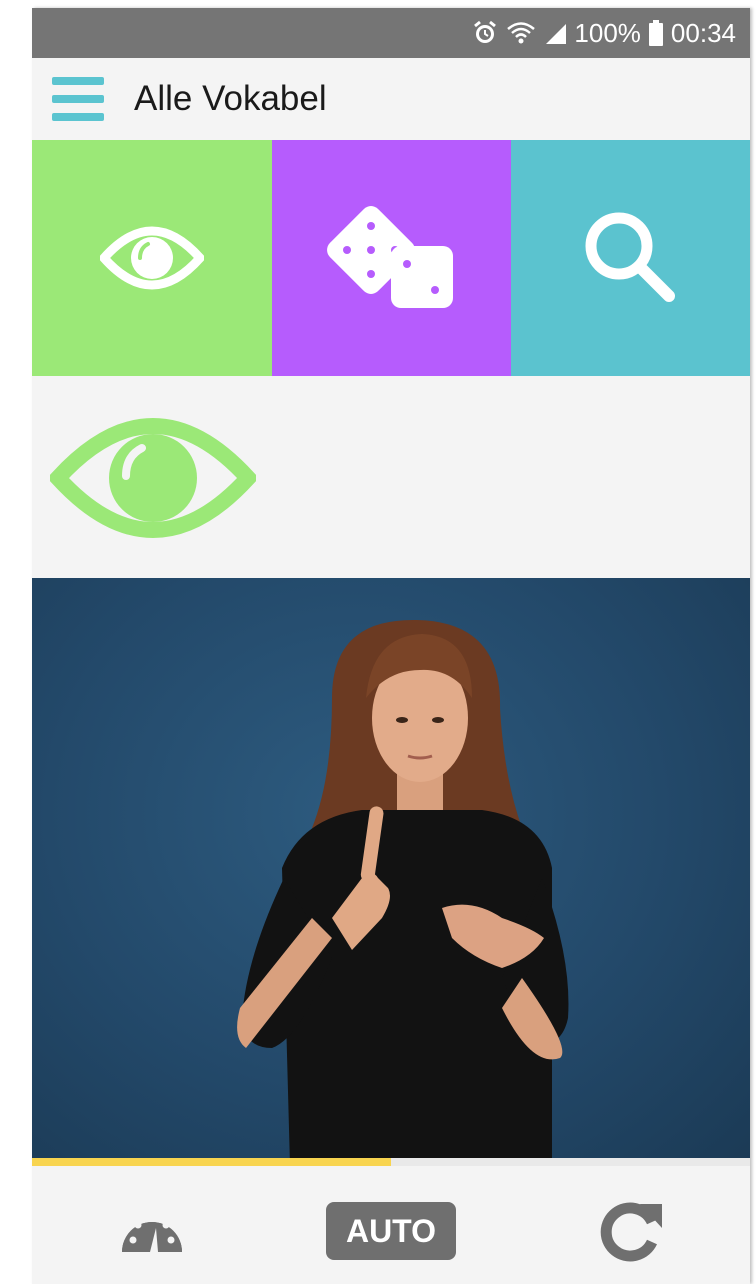 Image resolution: width=756 pixels, height=1284 pixels. What do you see at coordinates (655, 33) in the screenshot?
I see `battery-icon` at bounding box center [655, 33].